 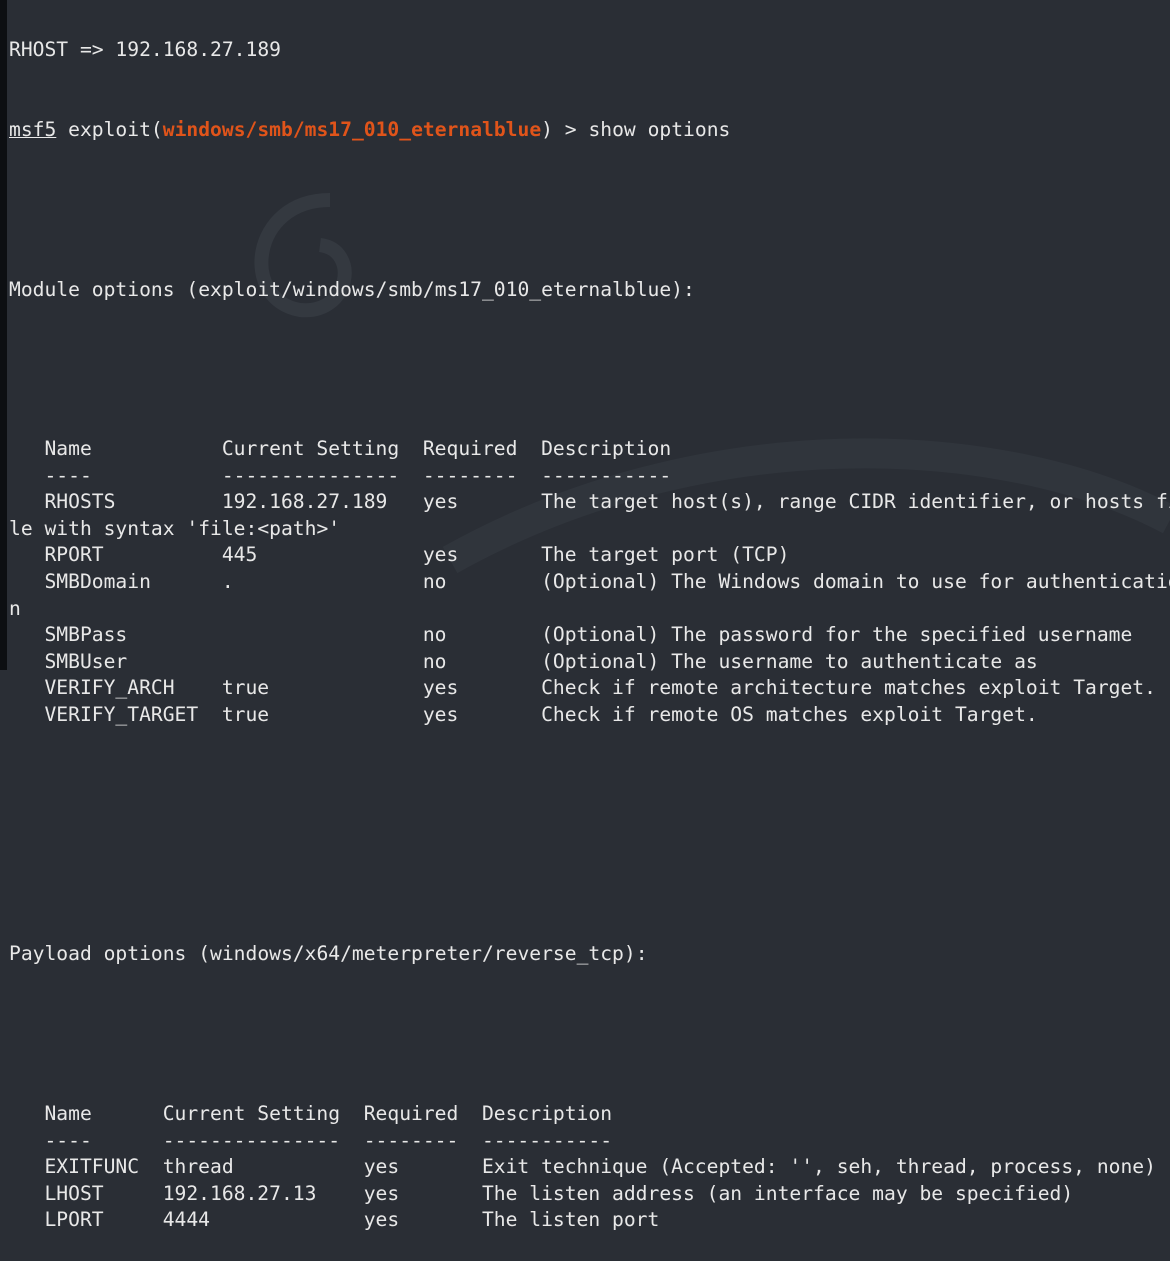 I want to click on setting-cell: 192.168.27.13, so click(x=239, y=1193).